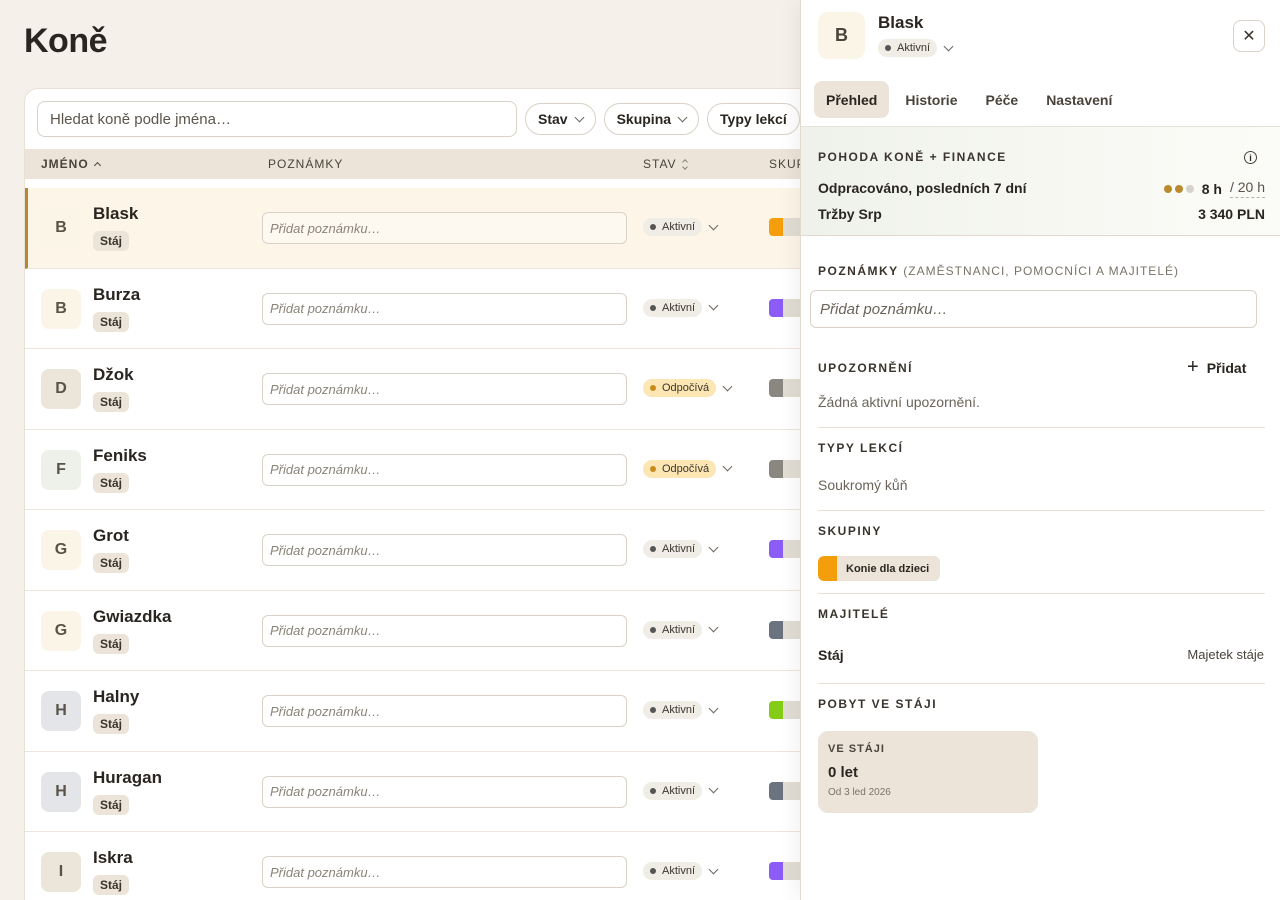 The height and width of the screenshot is (900, 1280). I want to click on avatar: G, so click(61, 630).